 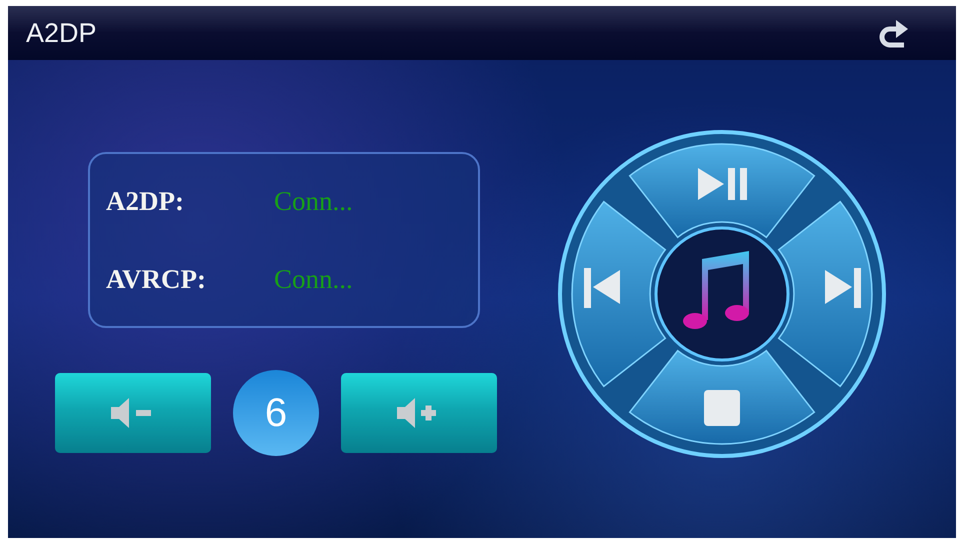 I want to click on play-pause-button, so click(x=722, y=191).